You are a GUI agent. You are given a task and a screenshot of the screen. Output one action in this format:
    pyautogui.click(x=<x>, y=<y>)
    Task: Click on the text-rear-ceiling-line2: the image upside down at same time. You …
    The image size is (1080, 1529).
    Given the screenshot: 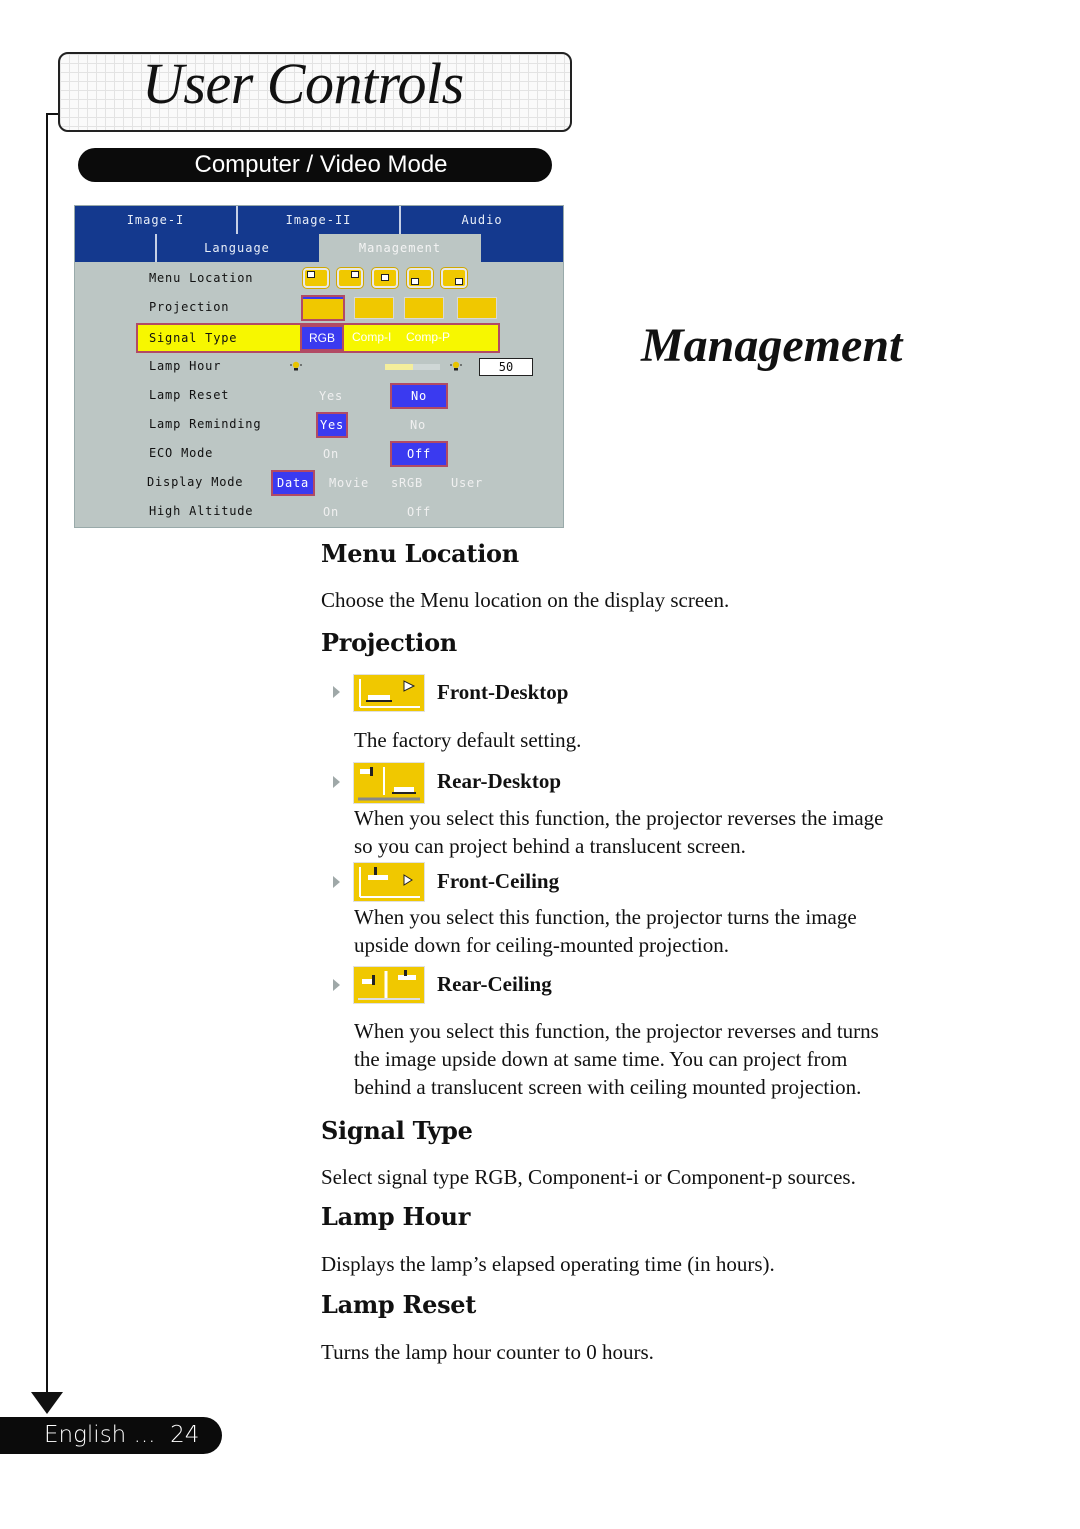 What is the action you would take?
    pyautogui.click(x=601, y=1059)
    